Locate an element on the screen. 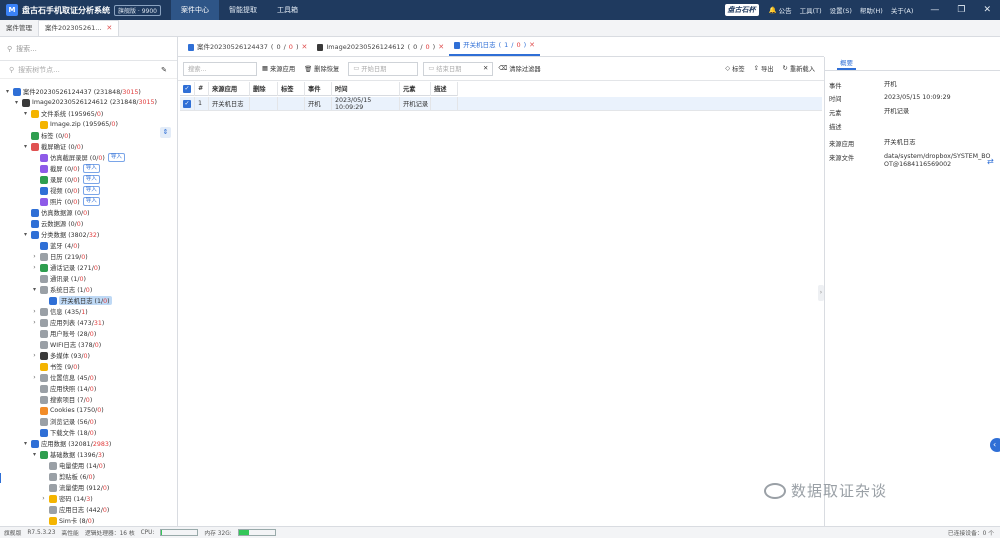 The height and width of the screenshot is (538, 1000). tree-node: Sim卡 (8/0) is located at coordinates (67, 520).